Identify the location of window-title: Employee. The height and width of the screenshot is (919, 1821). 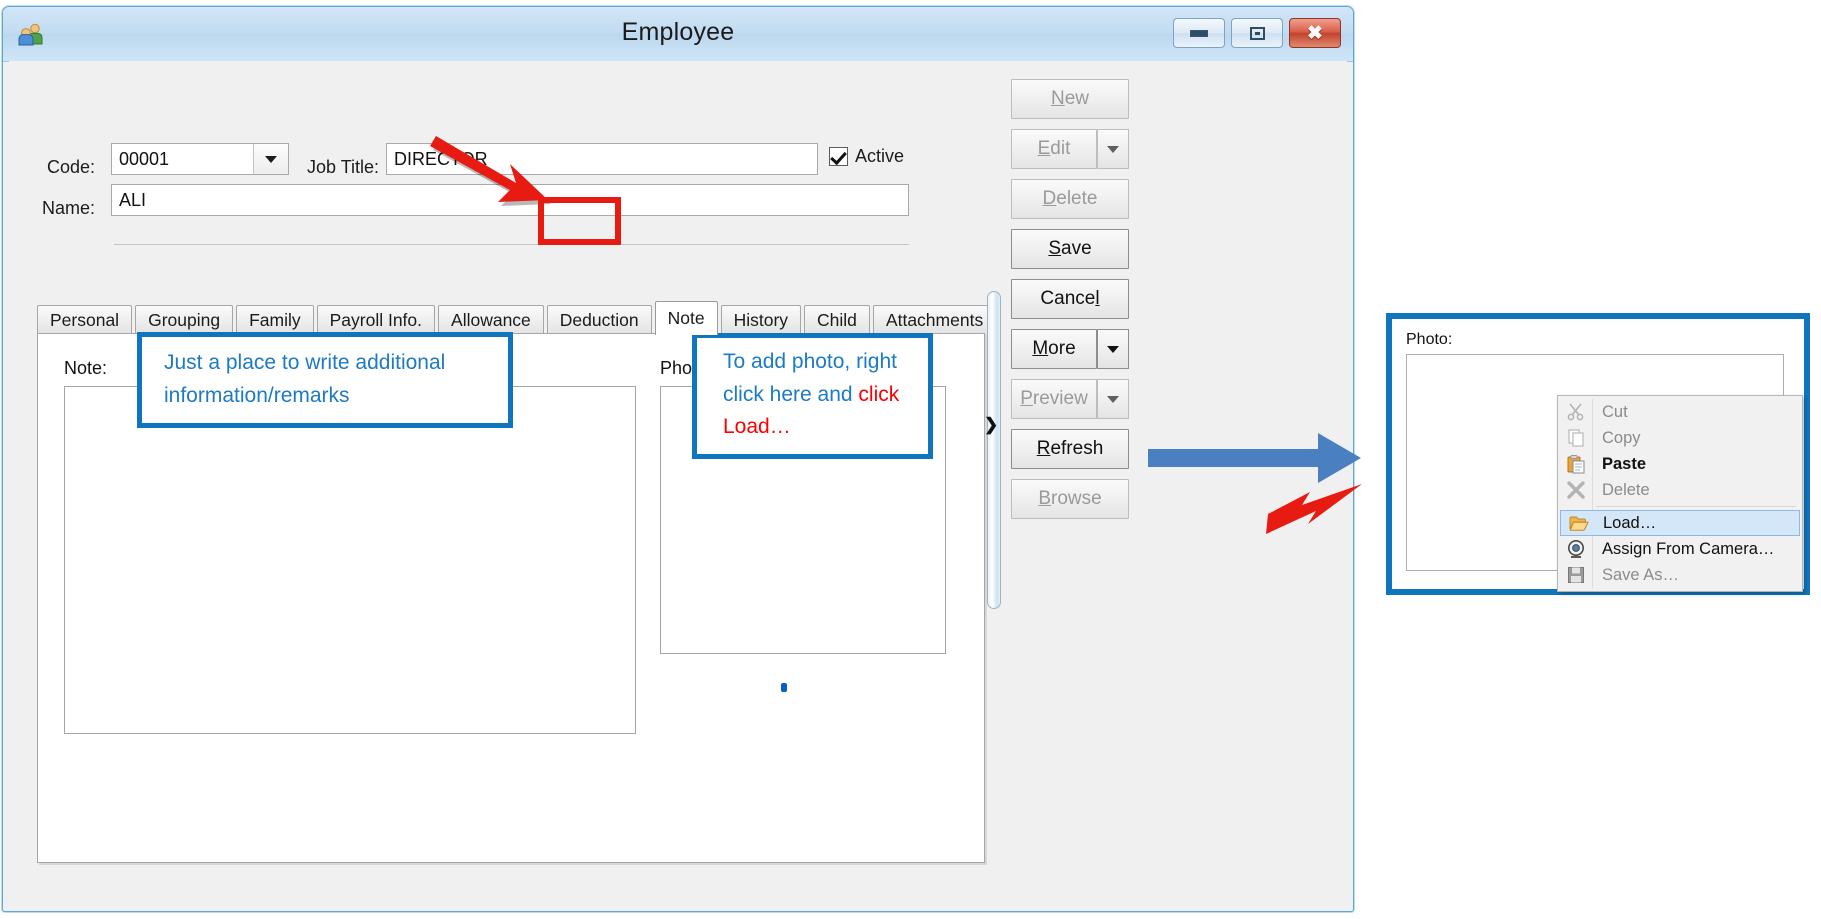
(678, 32).